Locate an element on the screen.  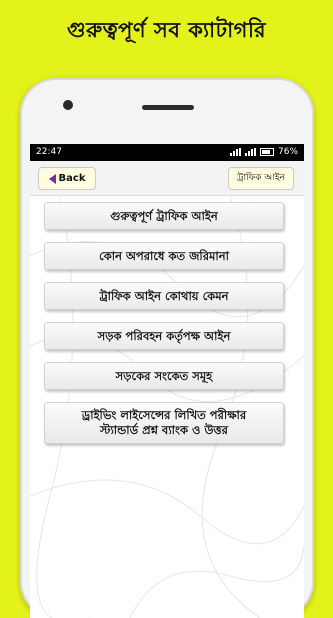
menu-item-label: সড়ক পরিবহন কর্তৃপক্ষ আইন is located at coordinates (164, 335).